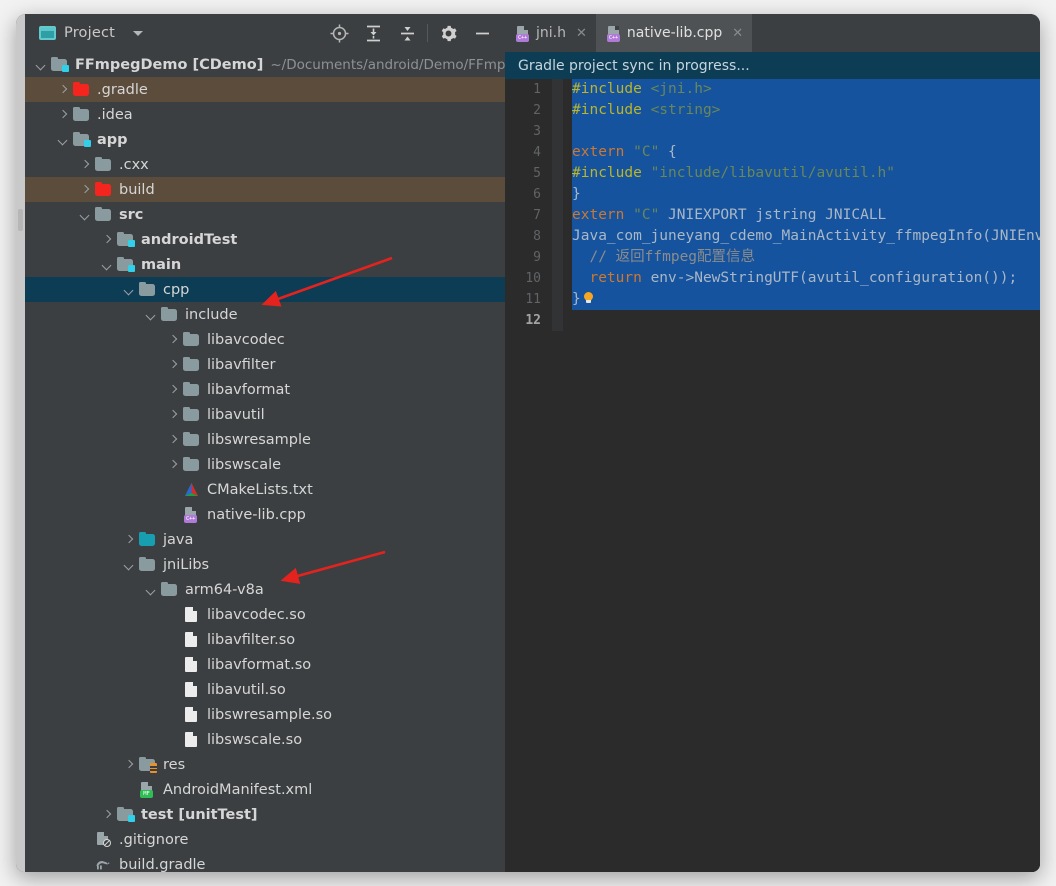  I want to click on tree-row: app, so click(265, 139).